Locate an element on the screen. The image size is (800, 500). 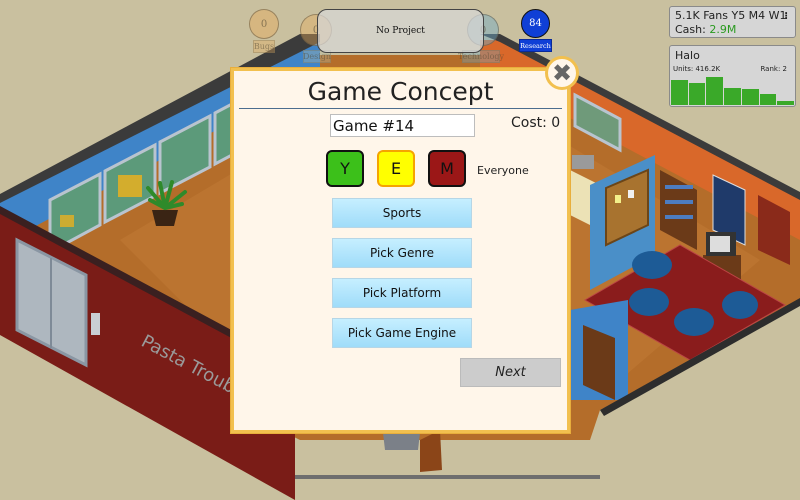
rating-m-label: M is located at coordinates (447, 168).